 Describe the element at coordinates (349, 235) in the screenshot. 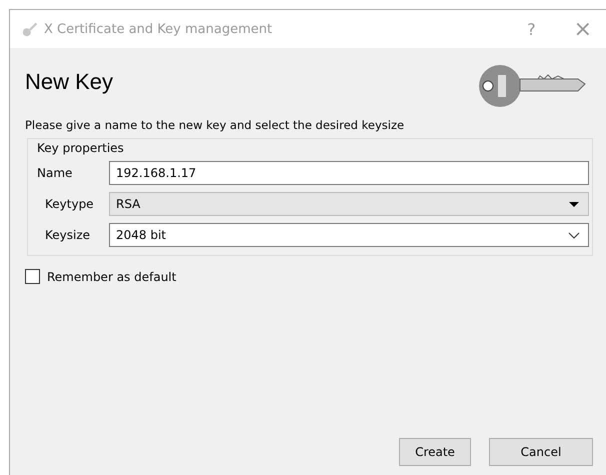

I see `dropdown: 2048 bit` at that location.